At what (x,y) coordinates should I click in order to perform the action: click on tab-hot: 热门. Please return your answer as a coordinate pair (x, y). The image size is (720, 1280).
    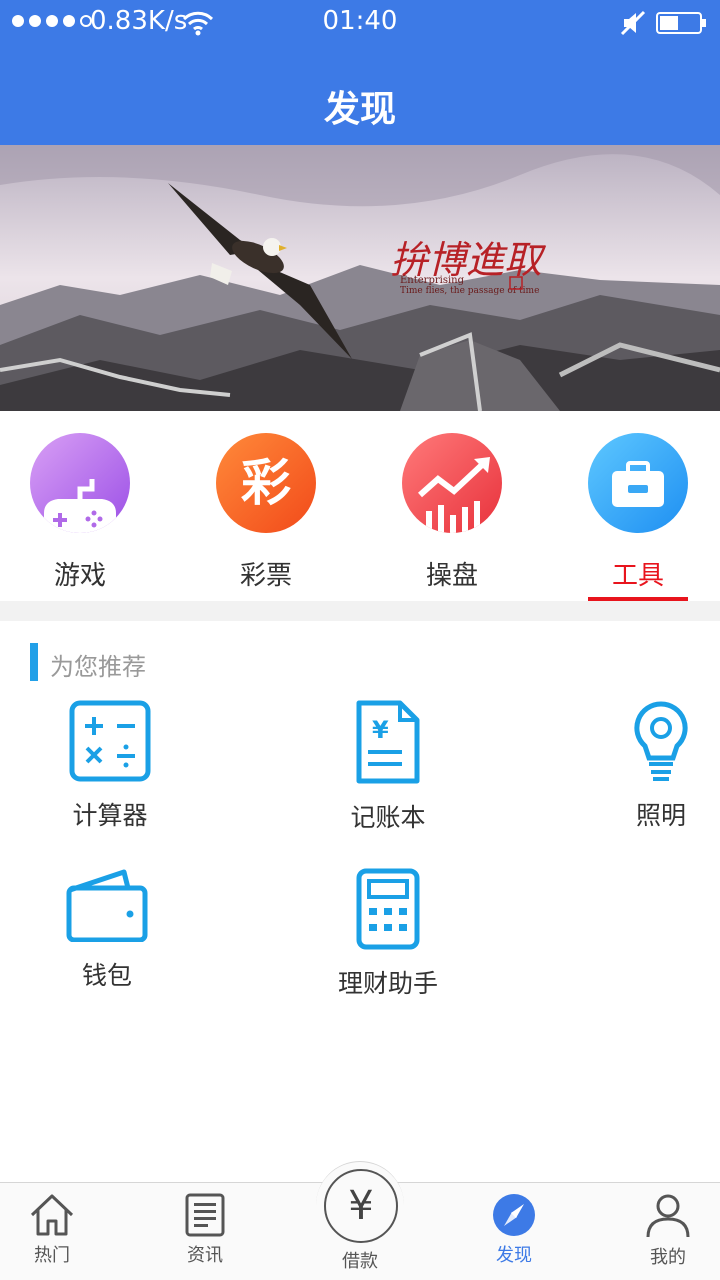
    Looking at the image, I should click on (52, 1231).